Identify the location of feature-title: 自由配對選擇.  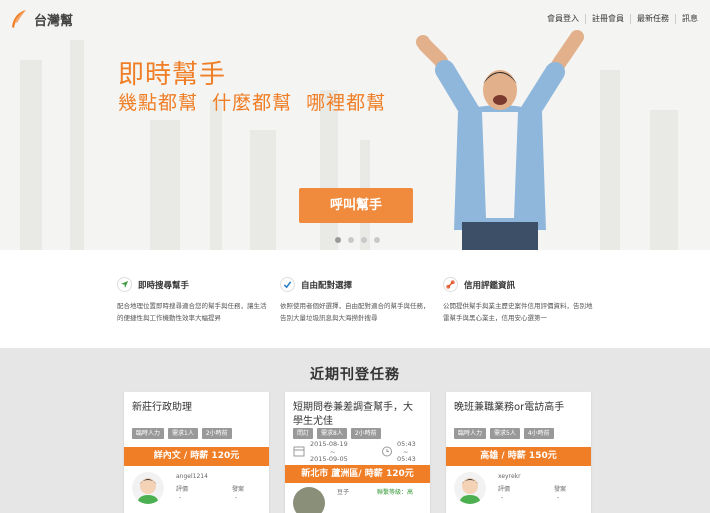
(327, 285).